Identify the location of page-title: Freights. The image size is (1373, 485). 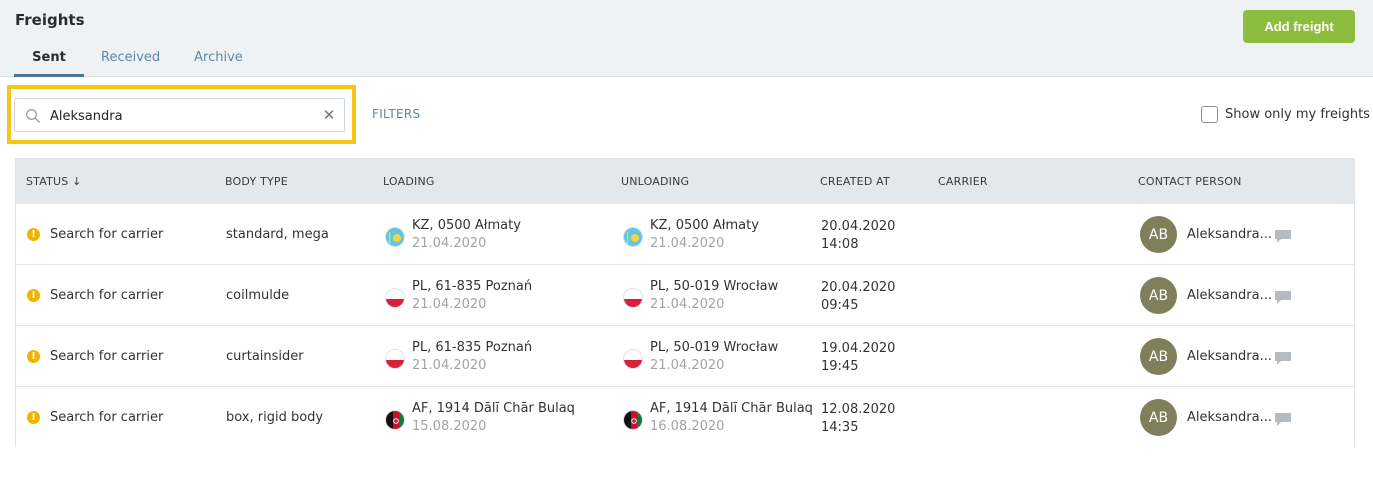
(50, 20).